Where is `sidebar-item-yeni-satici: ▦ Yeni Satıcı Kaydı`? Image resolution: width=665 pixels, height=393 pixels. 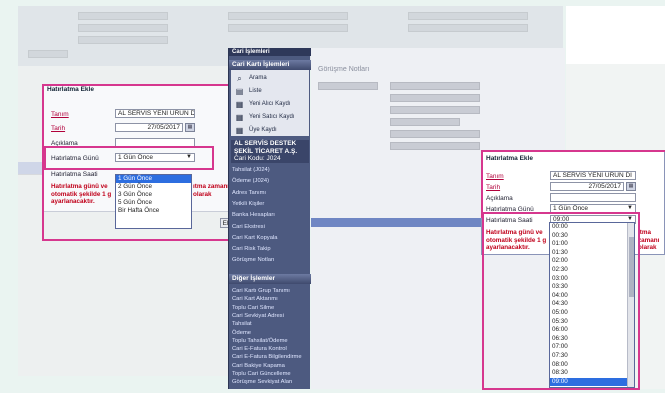 sidebar-item-yeni-satici: ▦ Yeni Satıcı Kaydı is located at coordinates (265, 117).